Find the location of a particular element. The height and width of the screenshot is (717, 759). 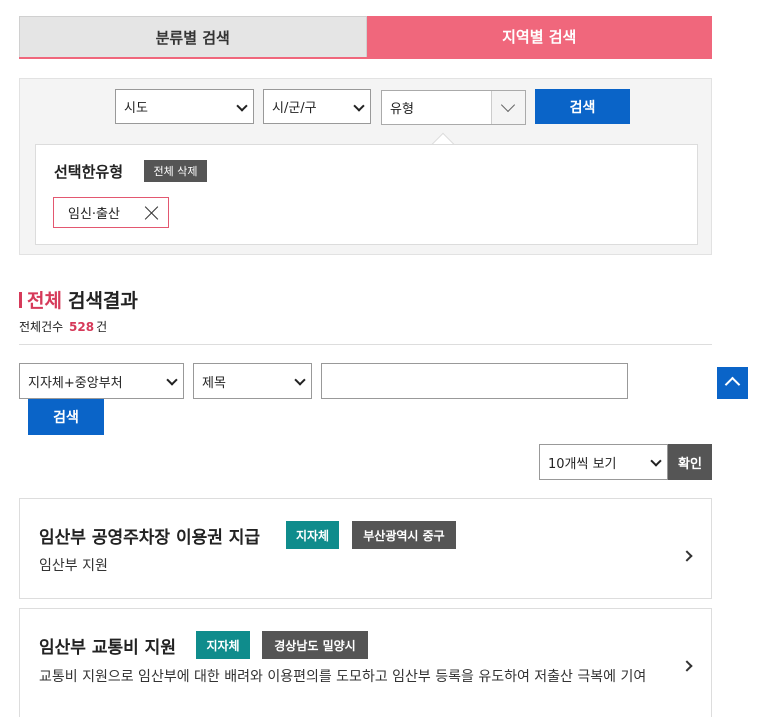

count-prefix: 전체건수 is located at coordinates (41, 327).